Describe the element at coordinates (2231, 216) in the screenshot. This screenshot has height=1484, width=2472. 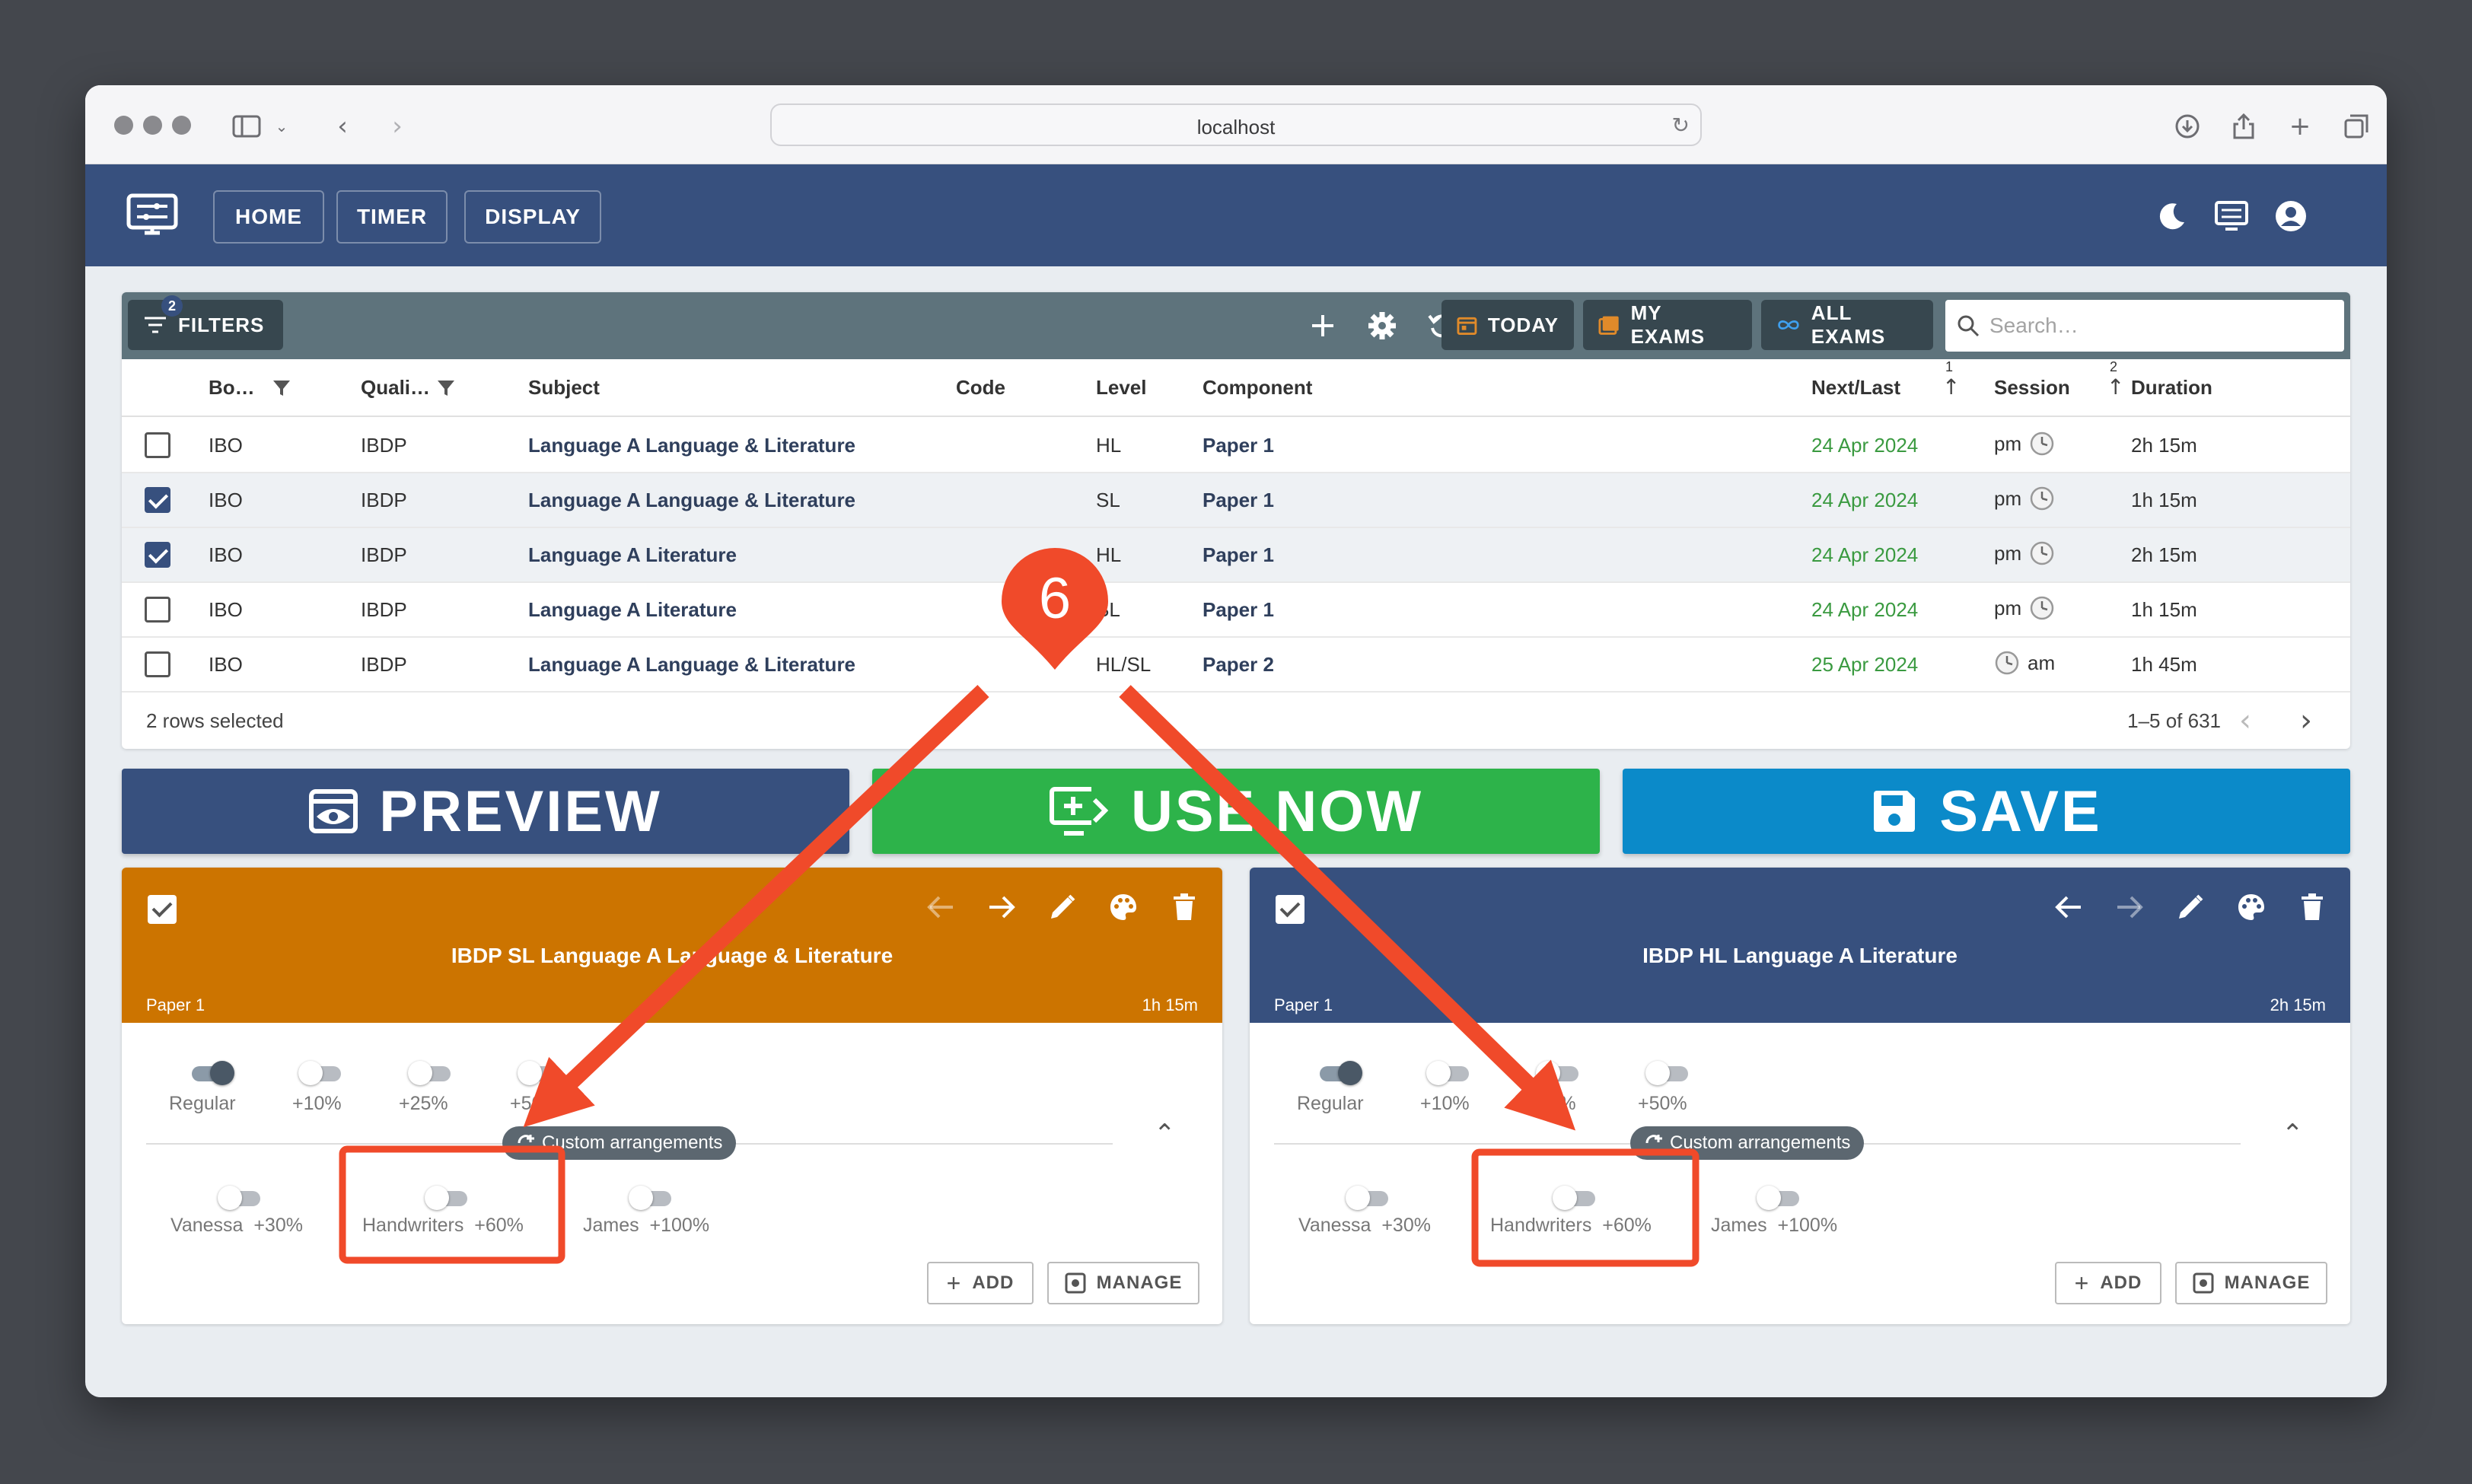
I see `display-screen-icon` at that location.